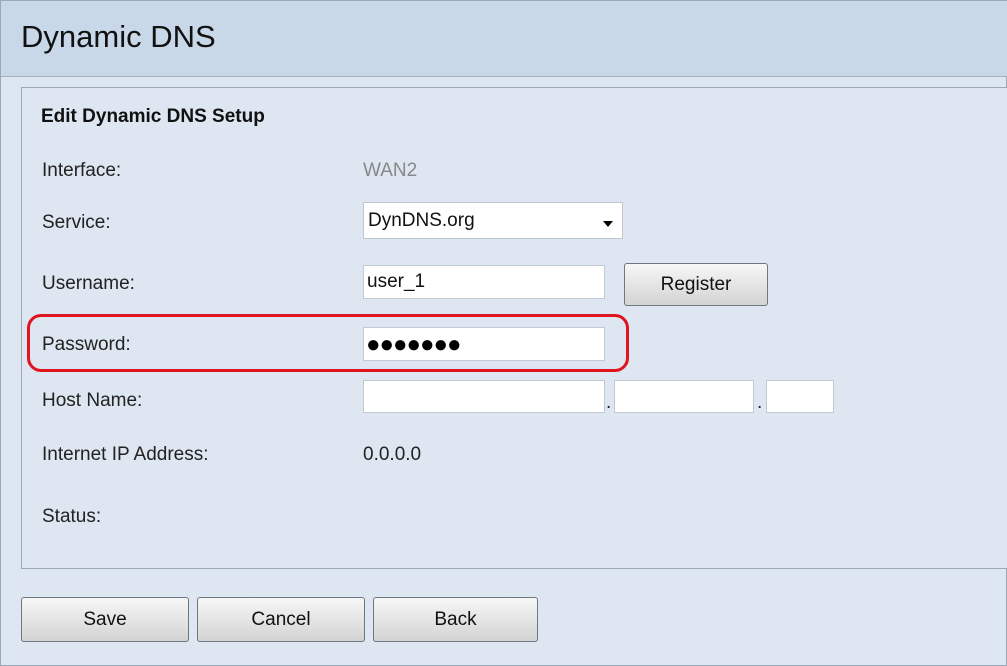 This screenshot has width=1007, height=666. I want to click on section-title: Edit Dynamic DNS Setup, so click(153, 116).